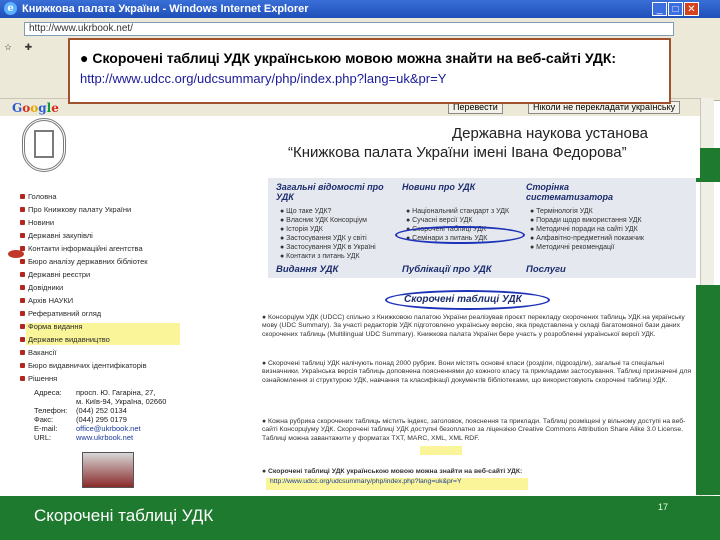 The width and height of the screenshot is (720, 540). I want to click on sidebar-item: Вакансії, so click(42, 352).